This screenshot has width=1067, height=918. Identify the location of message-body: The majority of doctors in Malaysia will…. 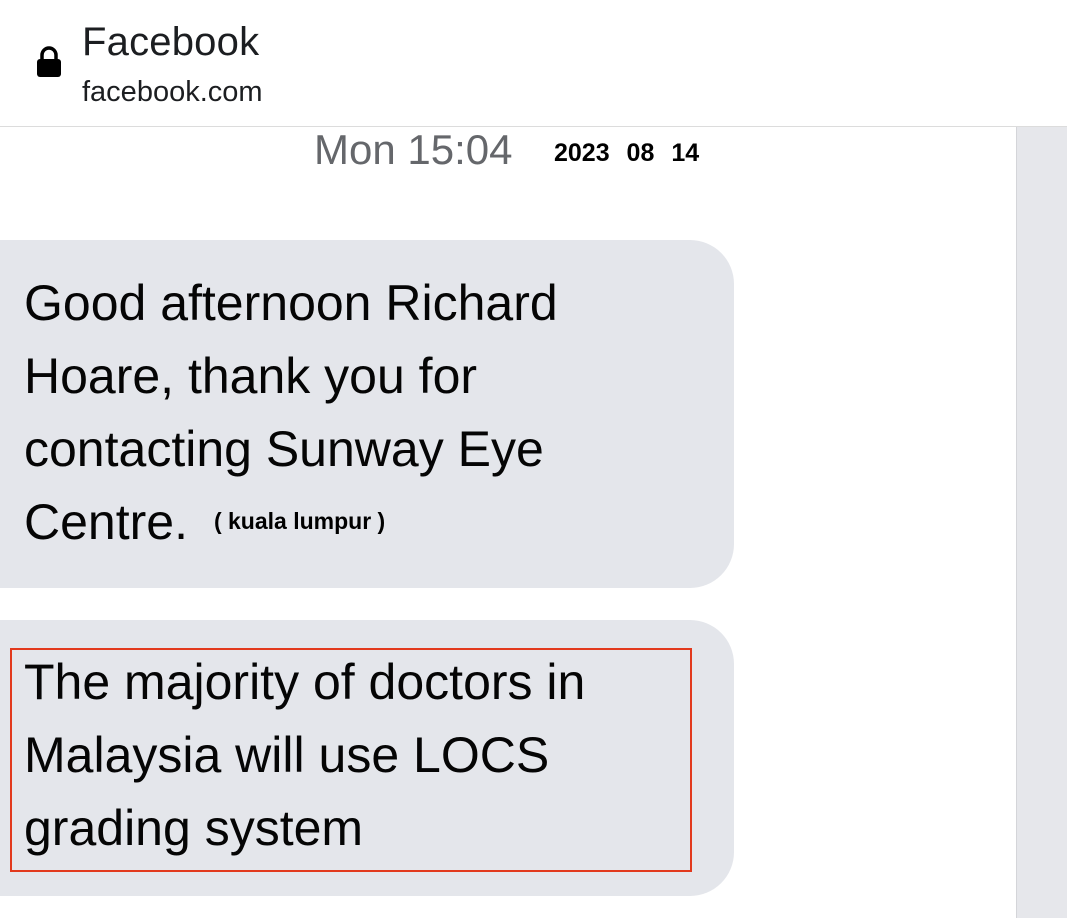
(305, 755).